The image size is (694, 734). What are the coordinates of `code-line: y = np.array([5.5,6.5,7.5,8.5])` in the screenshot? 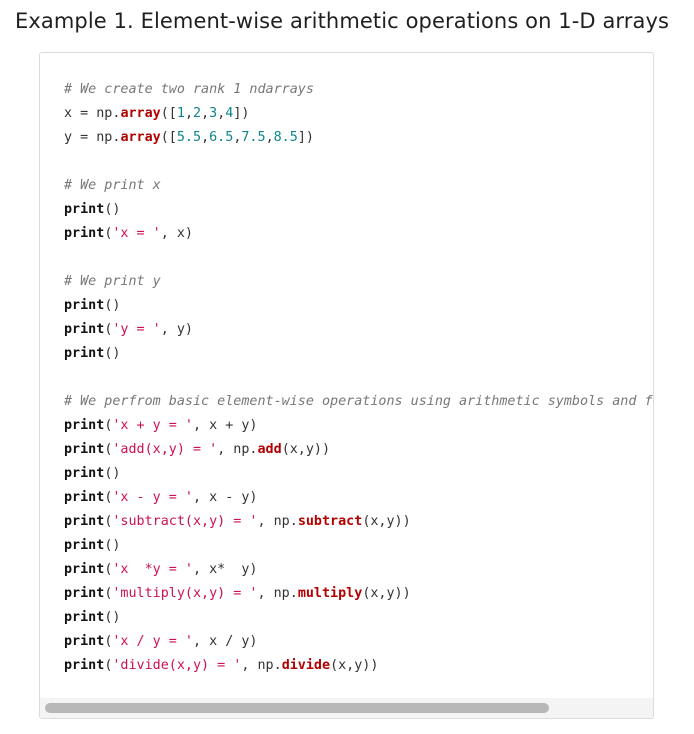 It's located at (358, 138).